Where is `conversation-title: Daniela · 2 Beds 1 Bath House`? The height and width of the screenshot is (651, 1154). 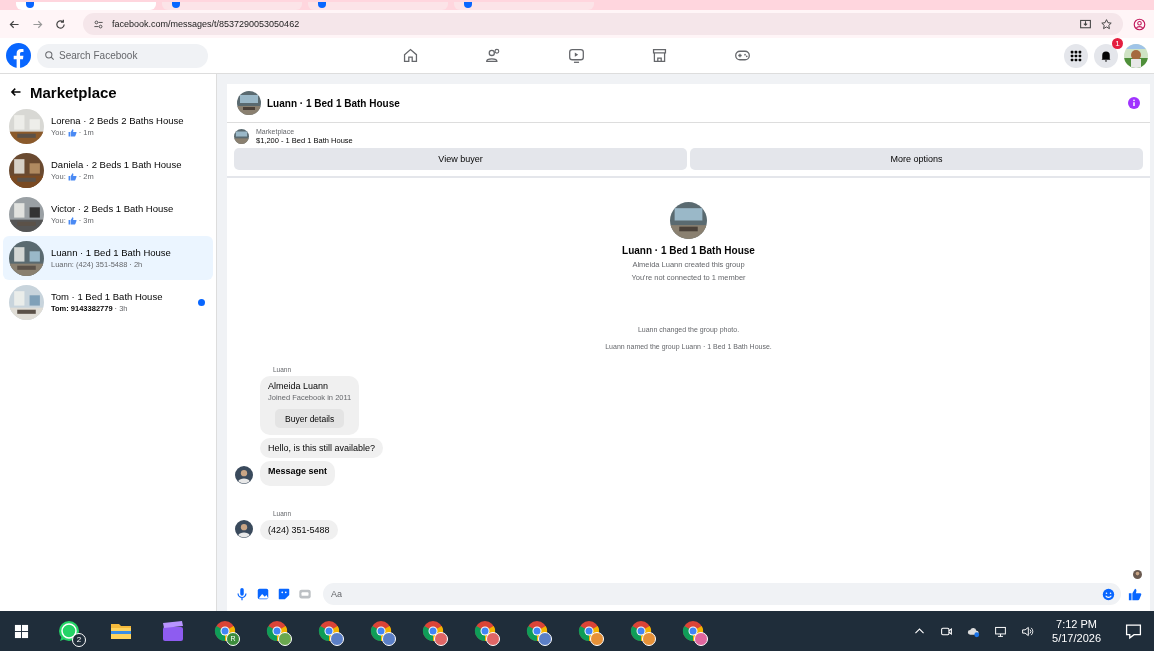 conversation-title: Daniela · 2 Beds 1 Bath House is located at coordinates (117, 164).